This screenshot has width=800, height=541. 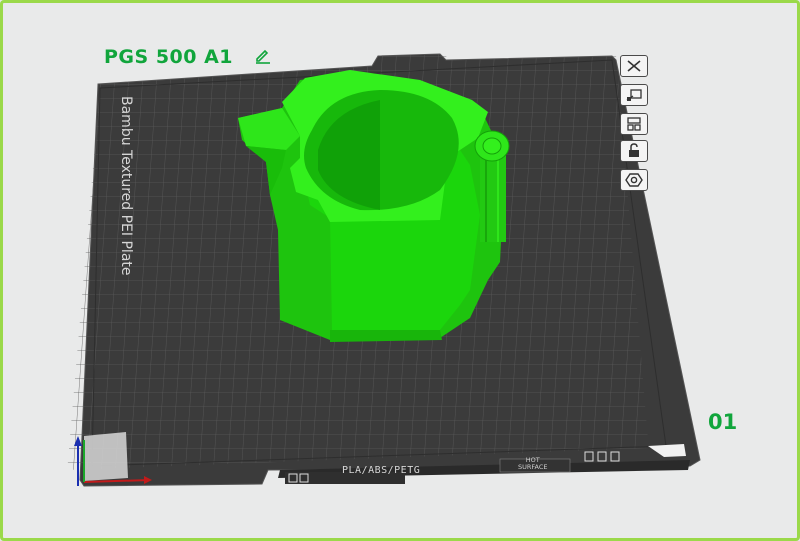 I want to click on arrange-button, so click(x=634, y=124).